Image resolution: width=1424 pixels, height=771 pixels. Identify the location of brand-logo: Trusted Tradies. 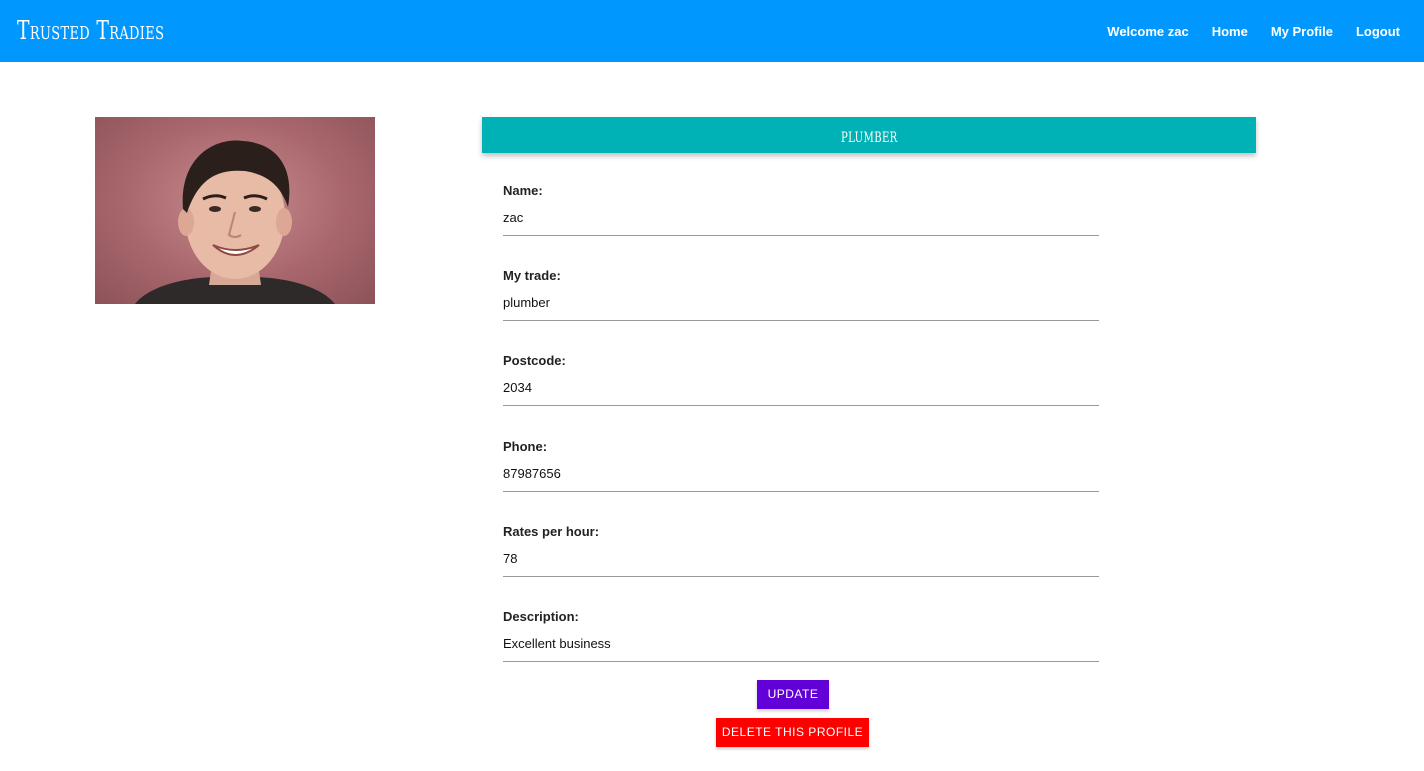
(90, 31).